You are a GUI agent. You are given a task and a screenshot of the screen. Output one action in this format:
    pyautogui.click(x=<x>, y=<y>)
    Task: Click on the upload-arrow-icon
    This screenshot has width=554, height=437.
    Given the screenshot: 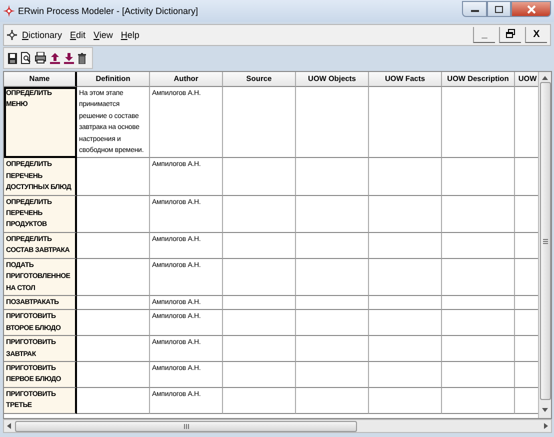 What is the action you would take?
    pyautogui.click(x=55, y=58)
    